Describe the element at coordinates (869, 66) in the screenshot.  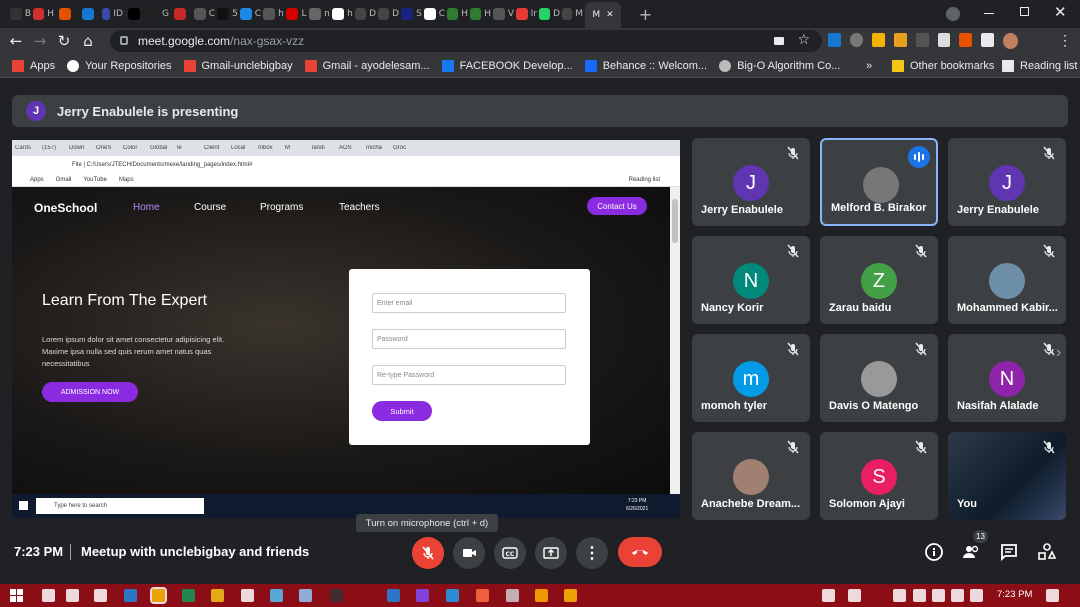
I see `bookmarks-overflow-icon: »` at that location.